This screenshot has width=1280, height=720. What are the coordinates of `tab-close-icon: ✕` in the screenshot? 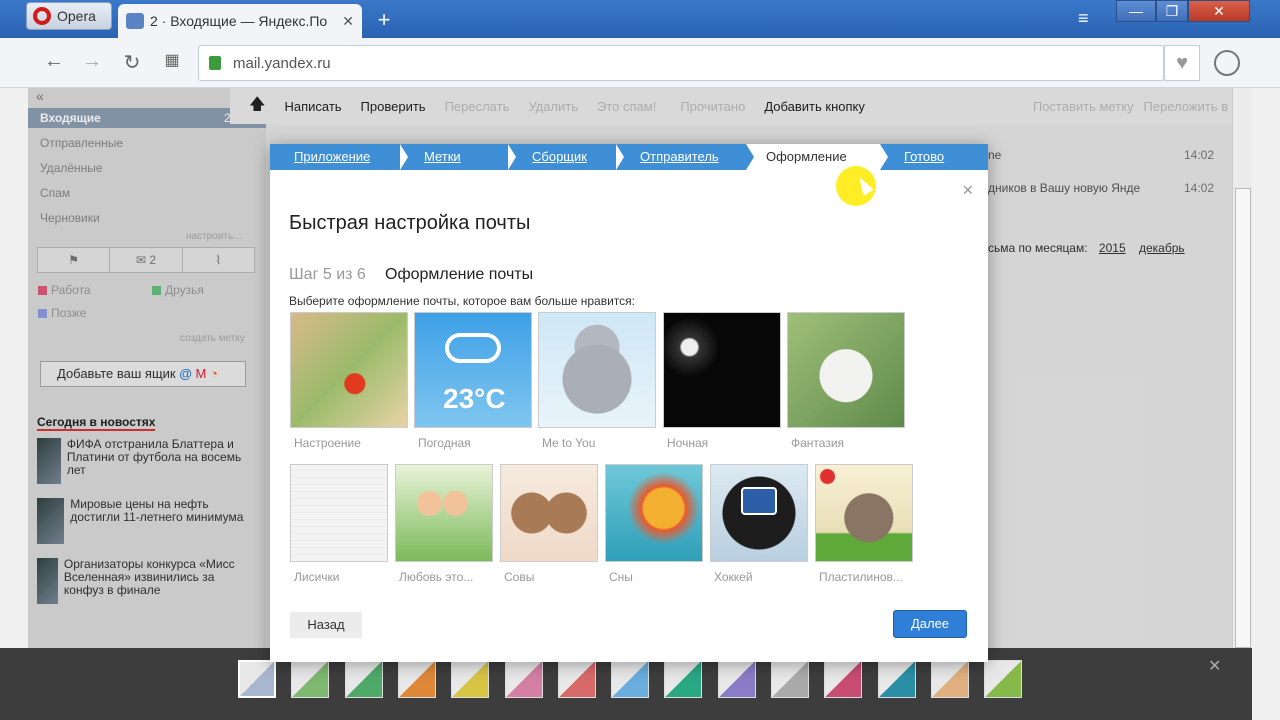 It's located at (348, 21).